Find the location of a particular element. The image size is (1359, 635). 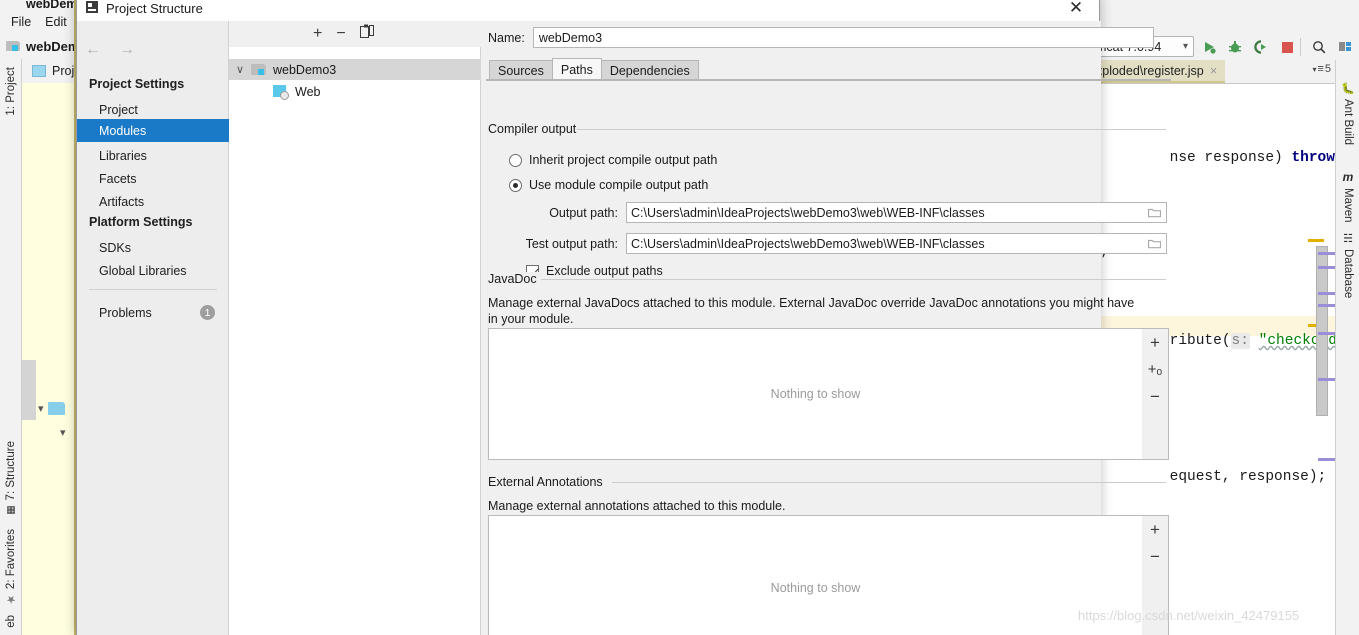

sidebar-item-label: Libraries is located at coordinates (123, 155).